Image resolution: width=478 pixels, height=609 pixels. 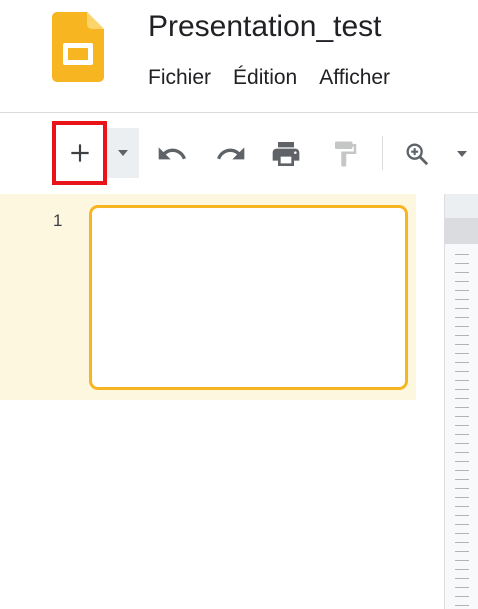 I want to click on redo-icon, so click(x=231, y=153).